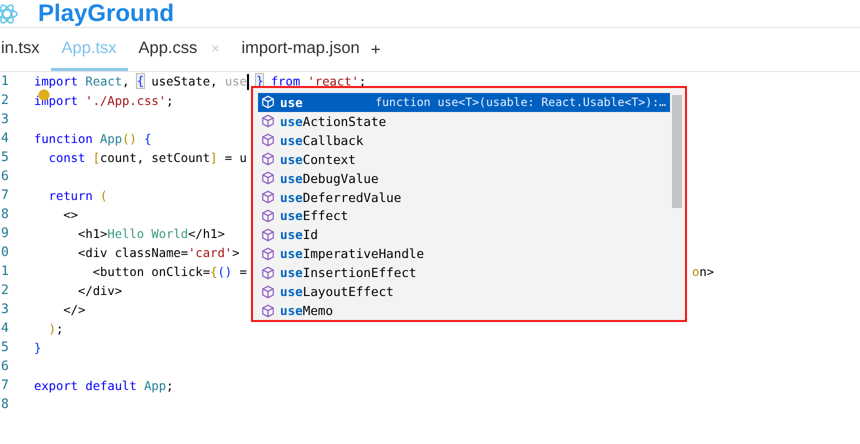  Describe the element at coordinates (56, 329) in the screenshot. I see `code-line: );` at that location.